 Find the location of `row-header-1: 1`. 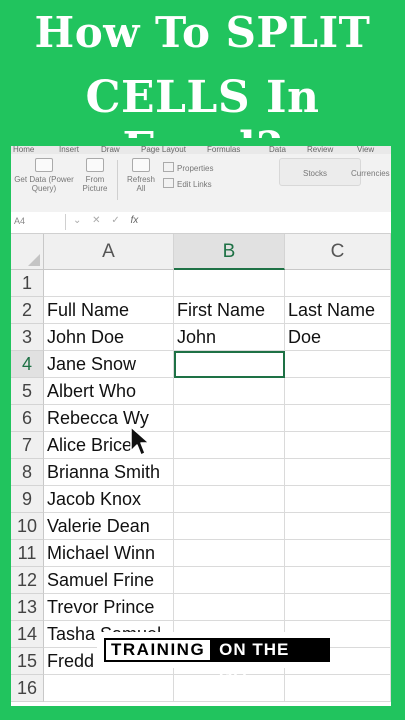

row-header-1: 1 is located at coordinates (27, 283).